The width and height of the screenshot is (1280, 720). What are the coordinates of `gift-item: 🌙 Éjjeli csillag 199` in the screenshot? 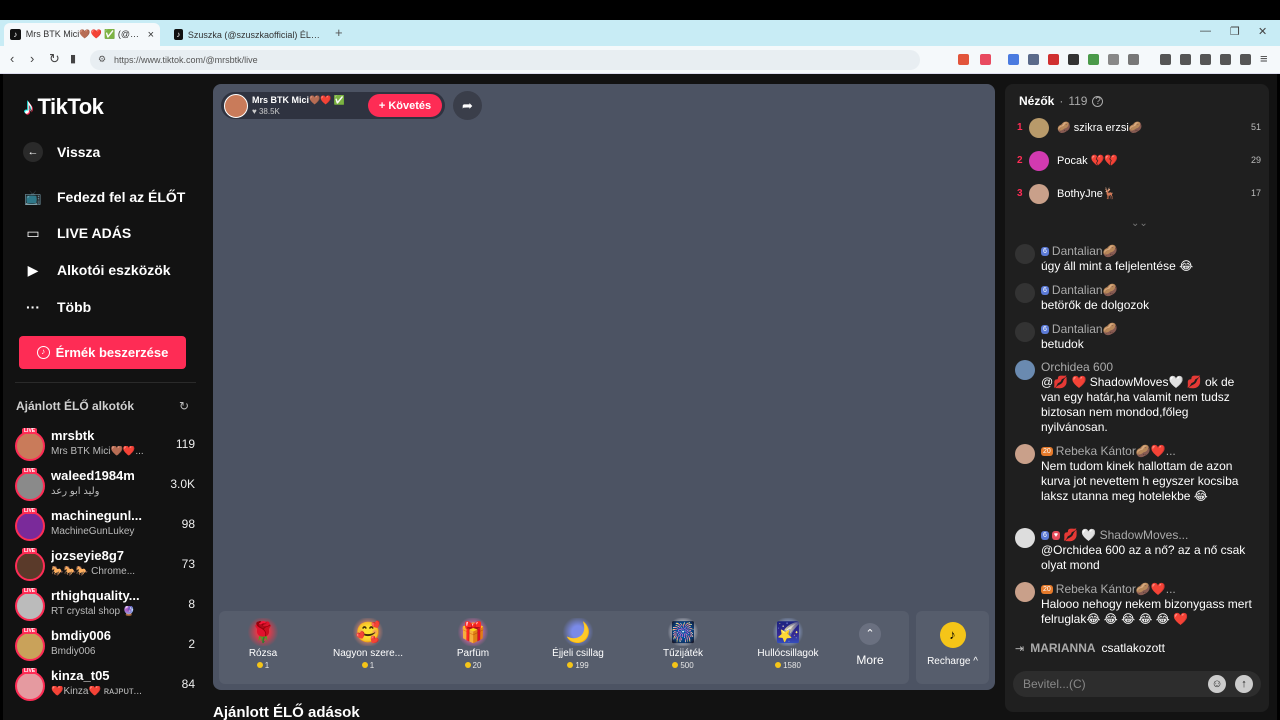 It's located at (578, 642).